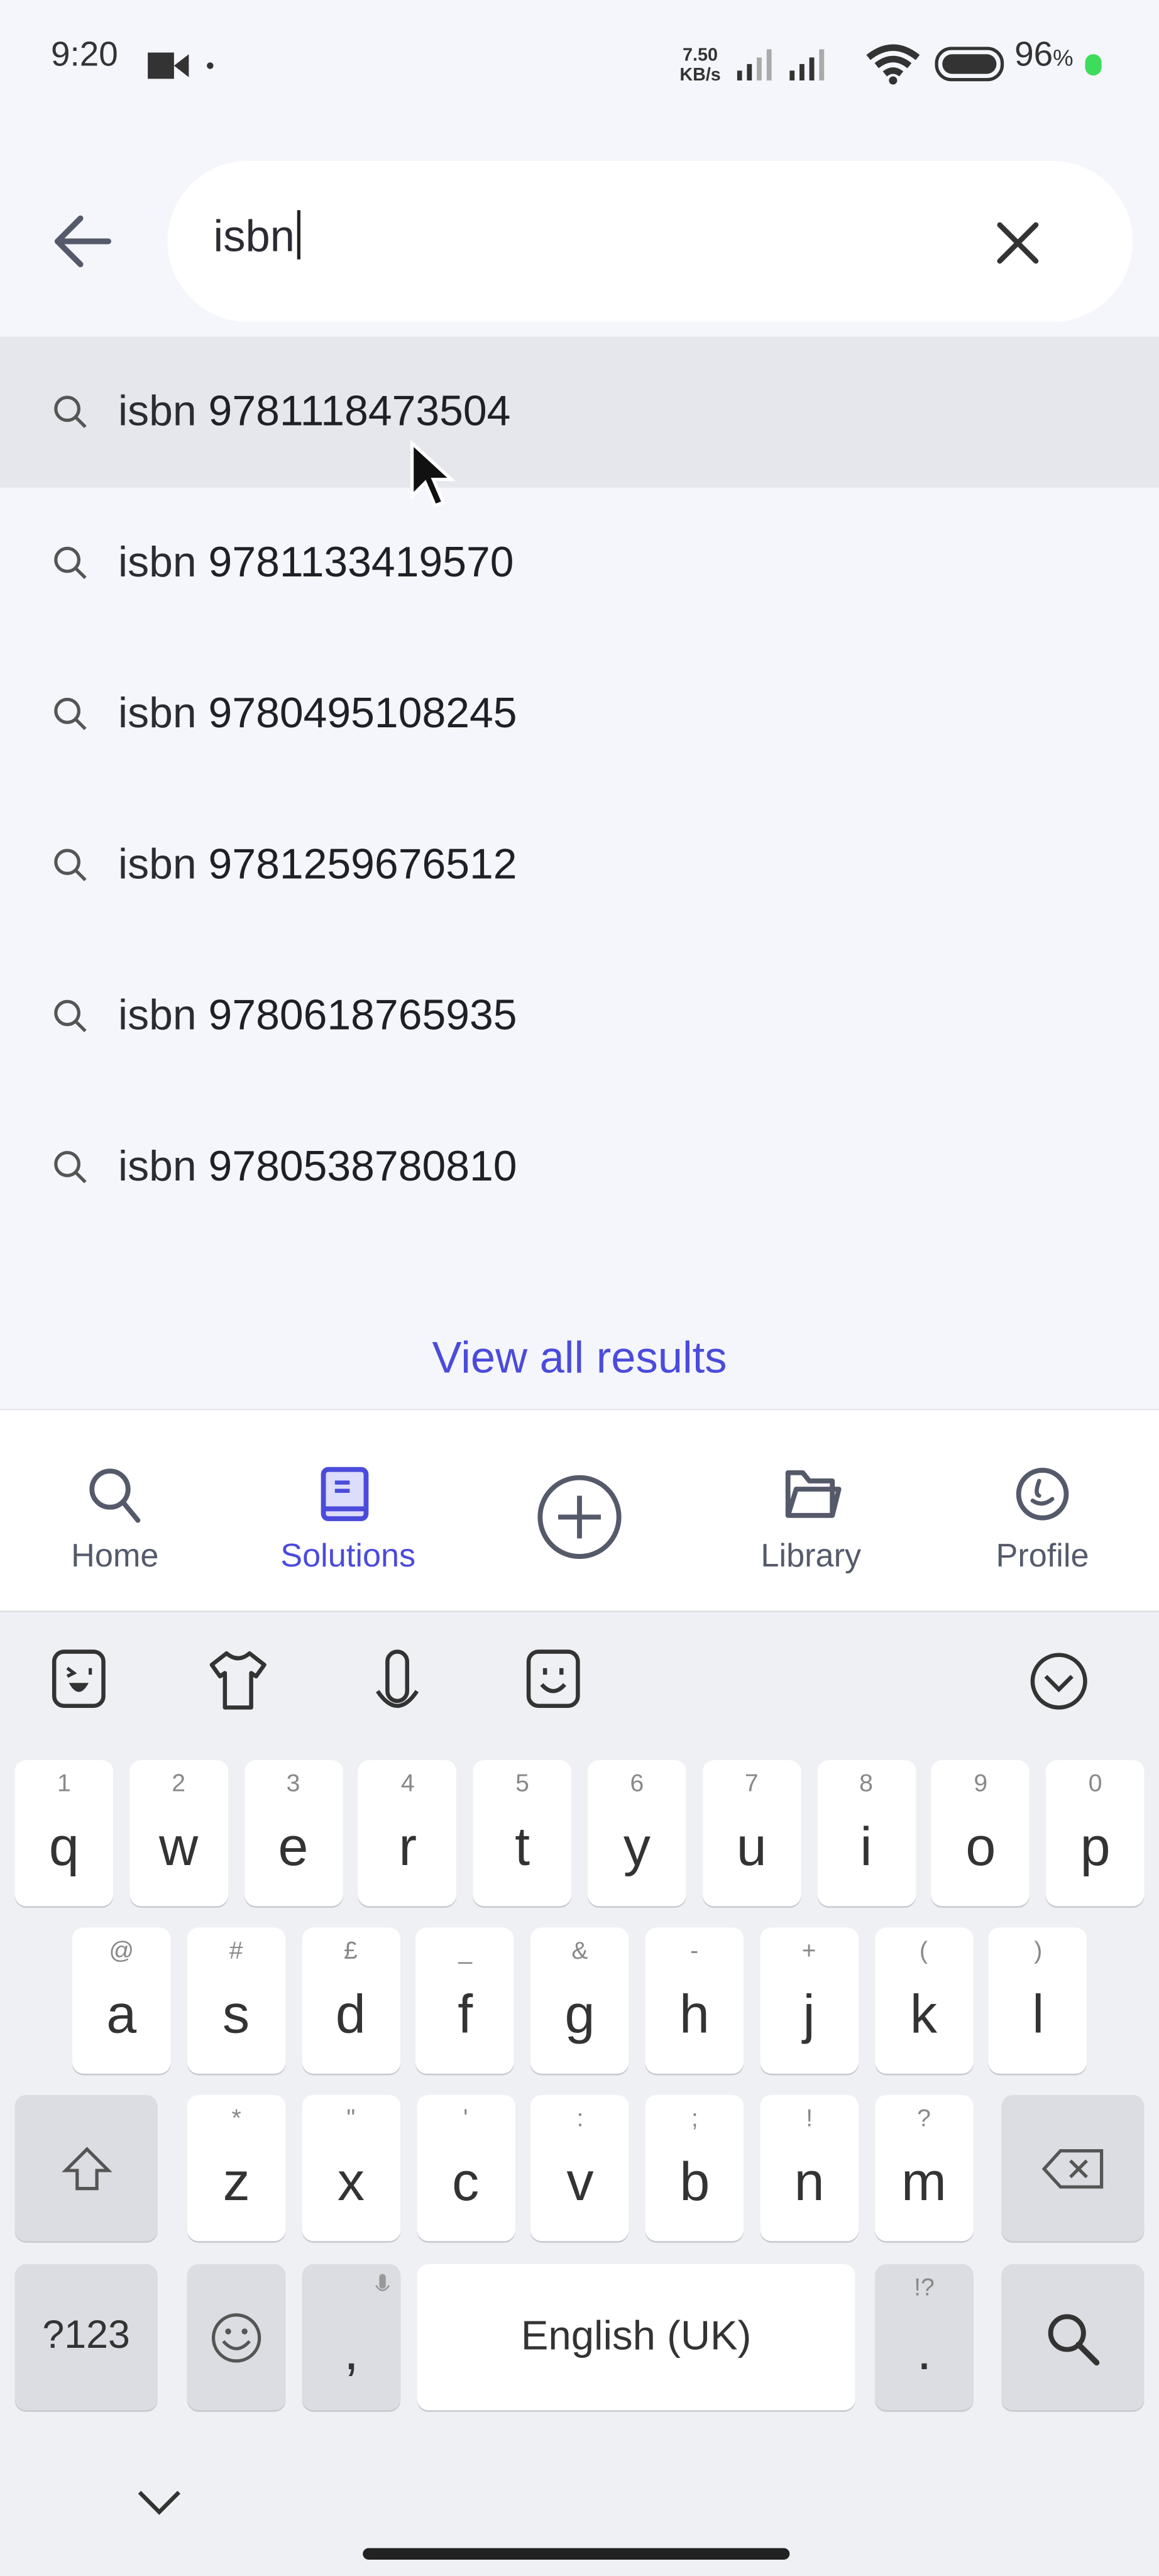 The image size is (1159, 2576). What do you see at coordinates (179, 1833) in the screenshot?
I see `key-w: 2w` at bounding box center [179, 1833].